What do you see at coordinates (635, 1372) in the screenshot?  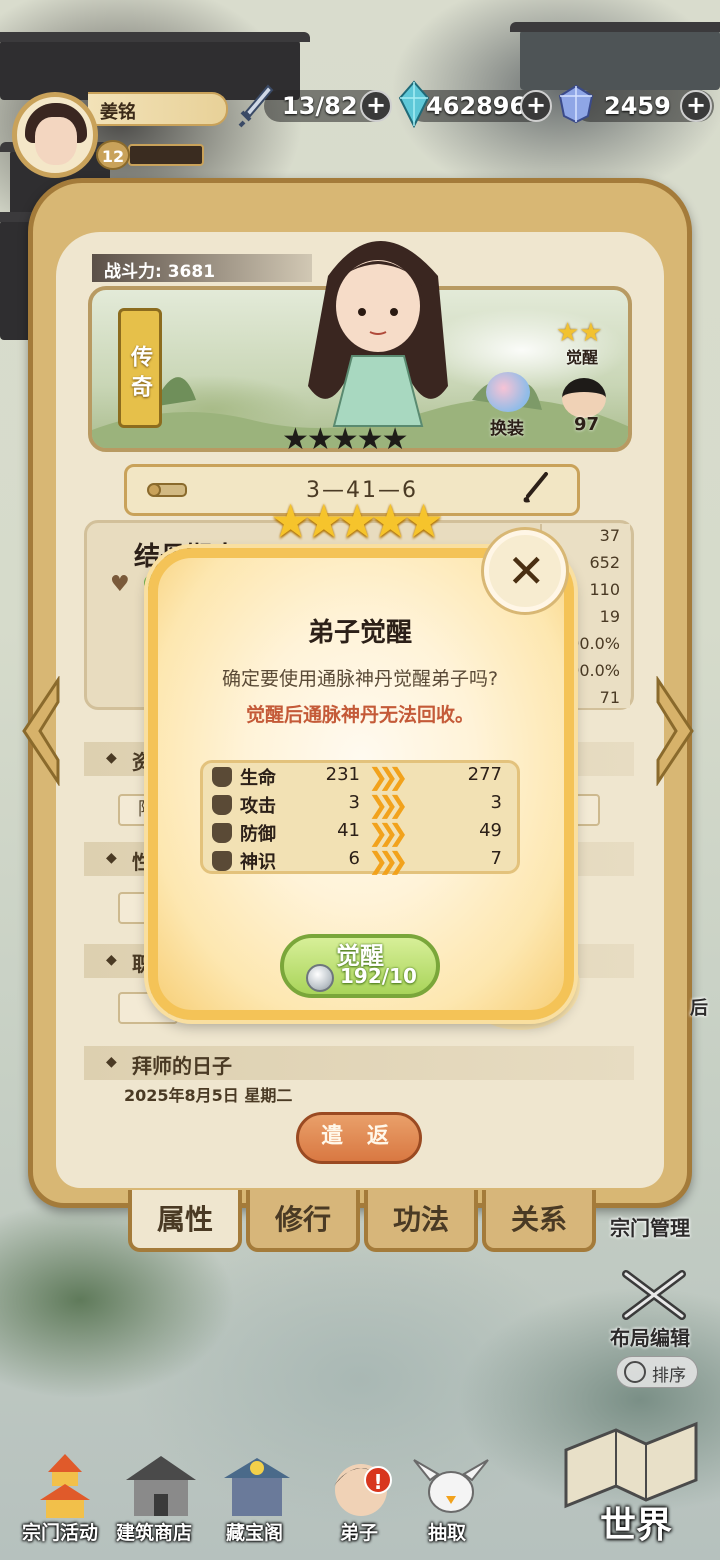 I see `sort-icon` at bounding box center [635, 1372].